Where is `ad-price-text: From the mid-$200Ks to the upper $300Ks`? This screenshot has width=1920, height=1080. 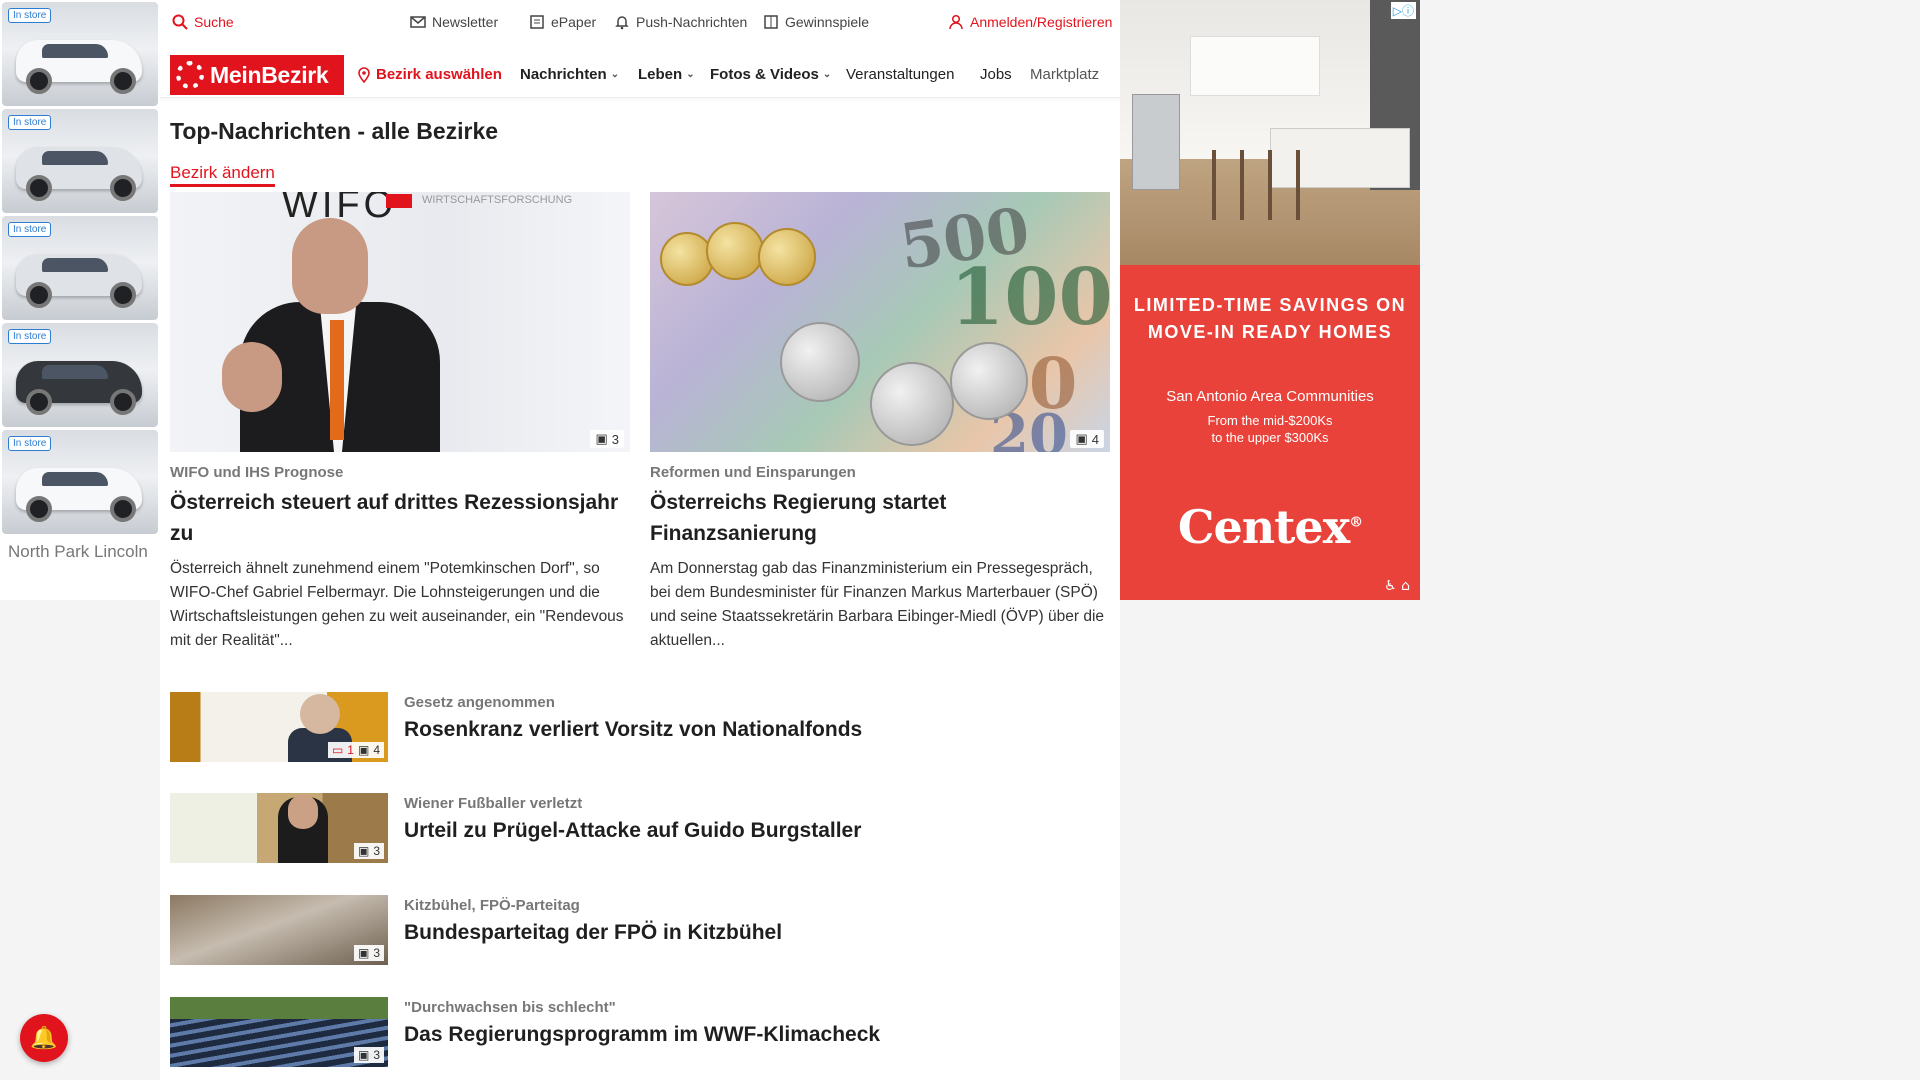 ad-price-text: From the mid-$200Ks to the upper $300Ks is located at coordinates (1270, 429).